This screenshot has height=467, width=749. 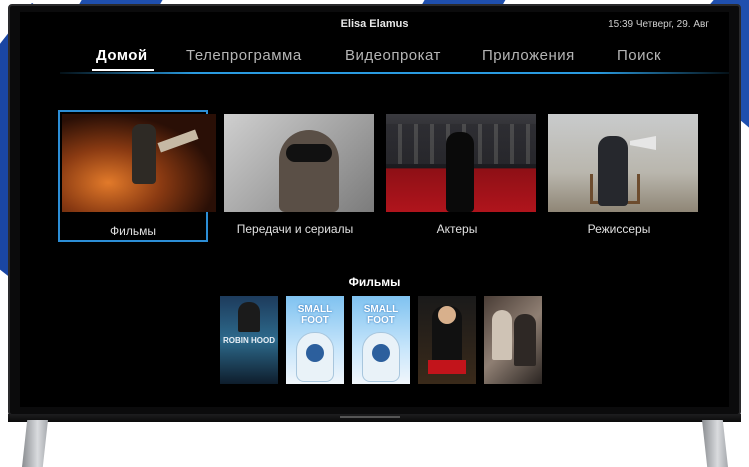 I want to click on category-actors: Актеры, so click(x=459, y=176).